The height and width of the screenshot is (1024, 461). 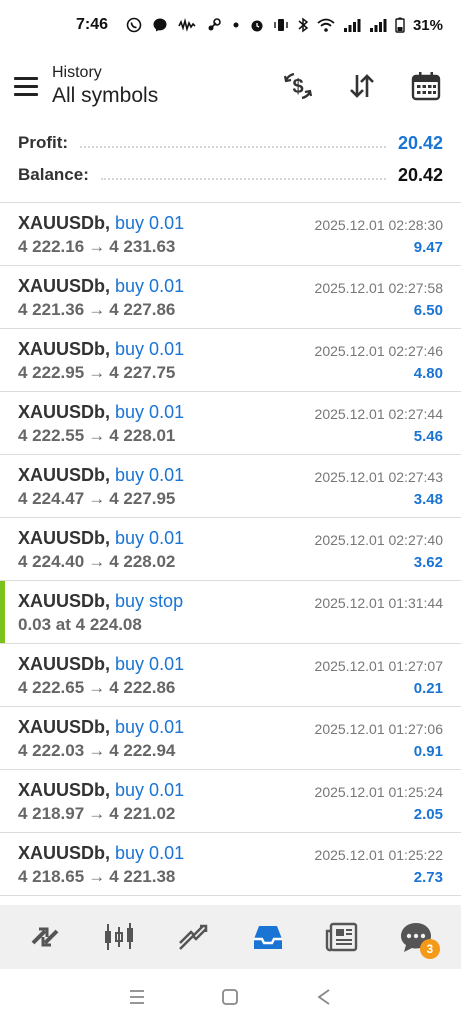 What do you see at coordinates (326, 25) in the screenshot?
I see `wifi-icon` at bounding box center [326, 25].